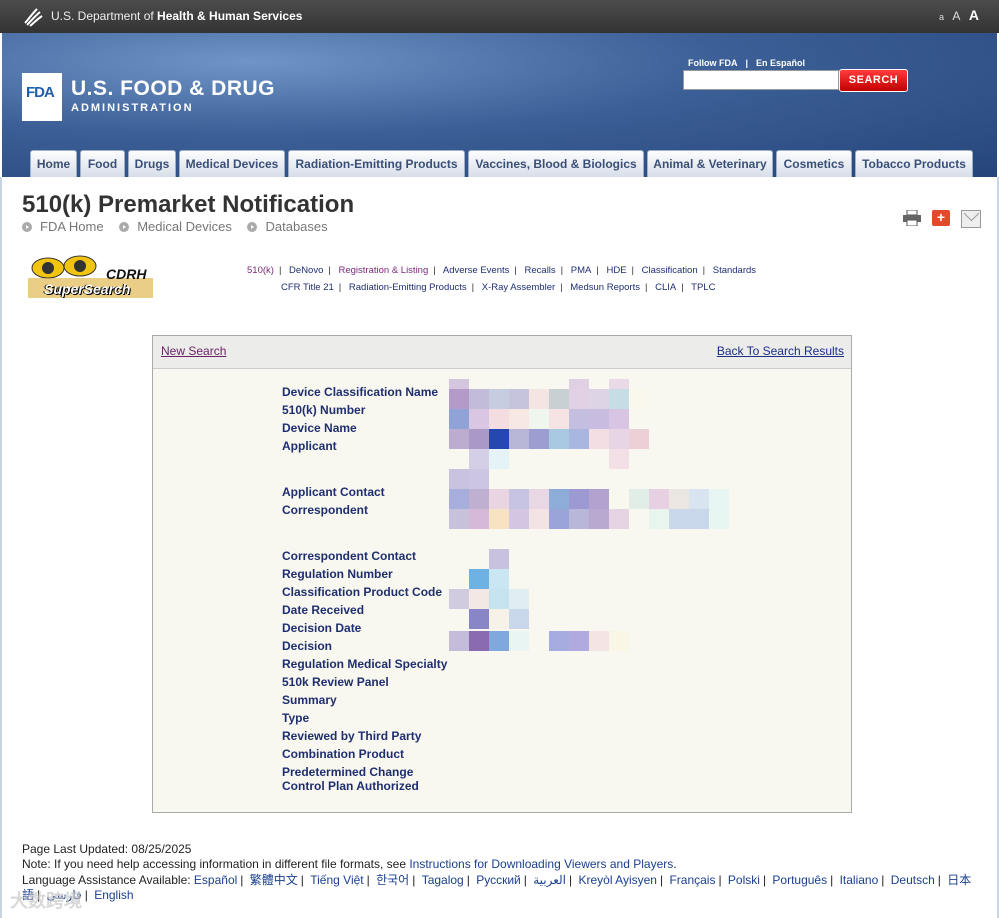 This screenshot has height=918, width=999. Describe the element at coordinates (365, 664) in the screenshot. I see `field-label: Regulation Medical Specialty` at that location.